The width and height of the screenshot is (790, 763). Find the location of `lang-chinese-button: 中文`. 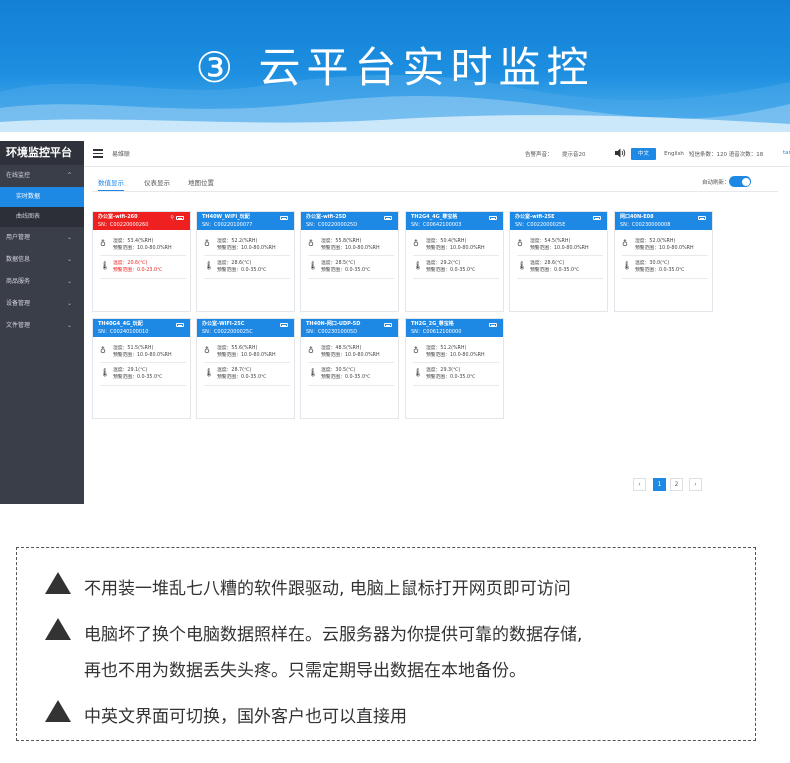

lang-chinese-button: 中文 is located at coordinates (643, 154).